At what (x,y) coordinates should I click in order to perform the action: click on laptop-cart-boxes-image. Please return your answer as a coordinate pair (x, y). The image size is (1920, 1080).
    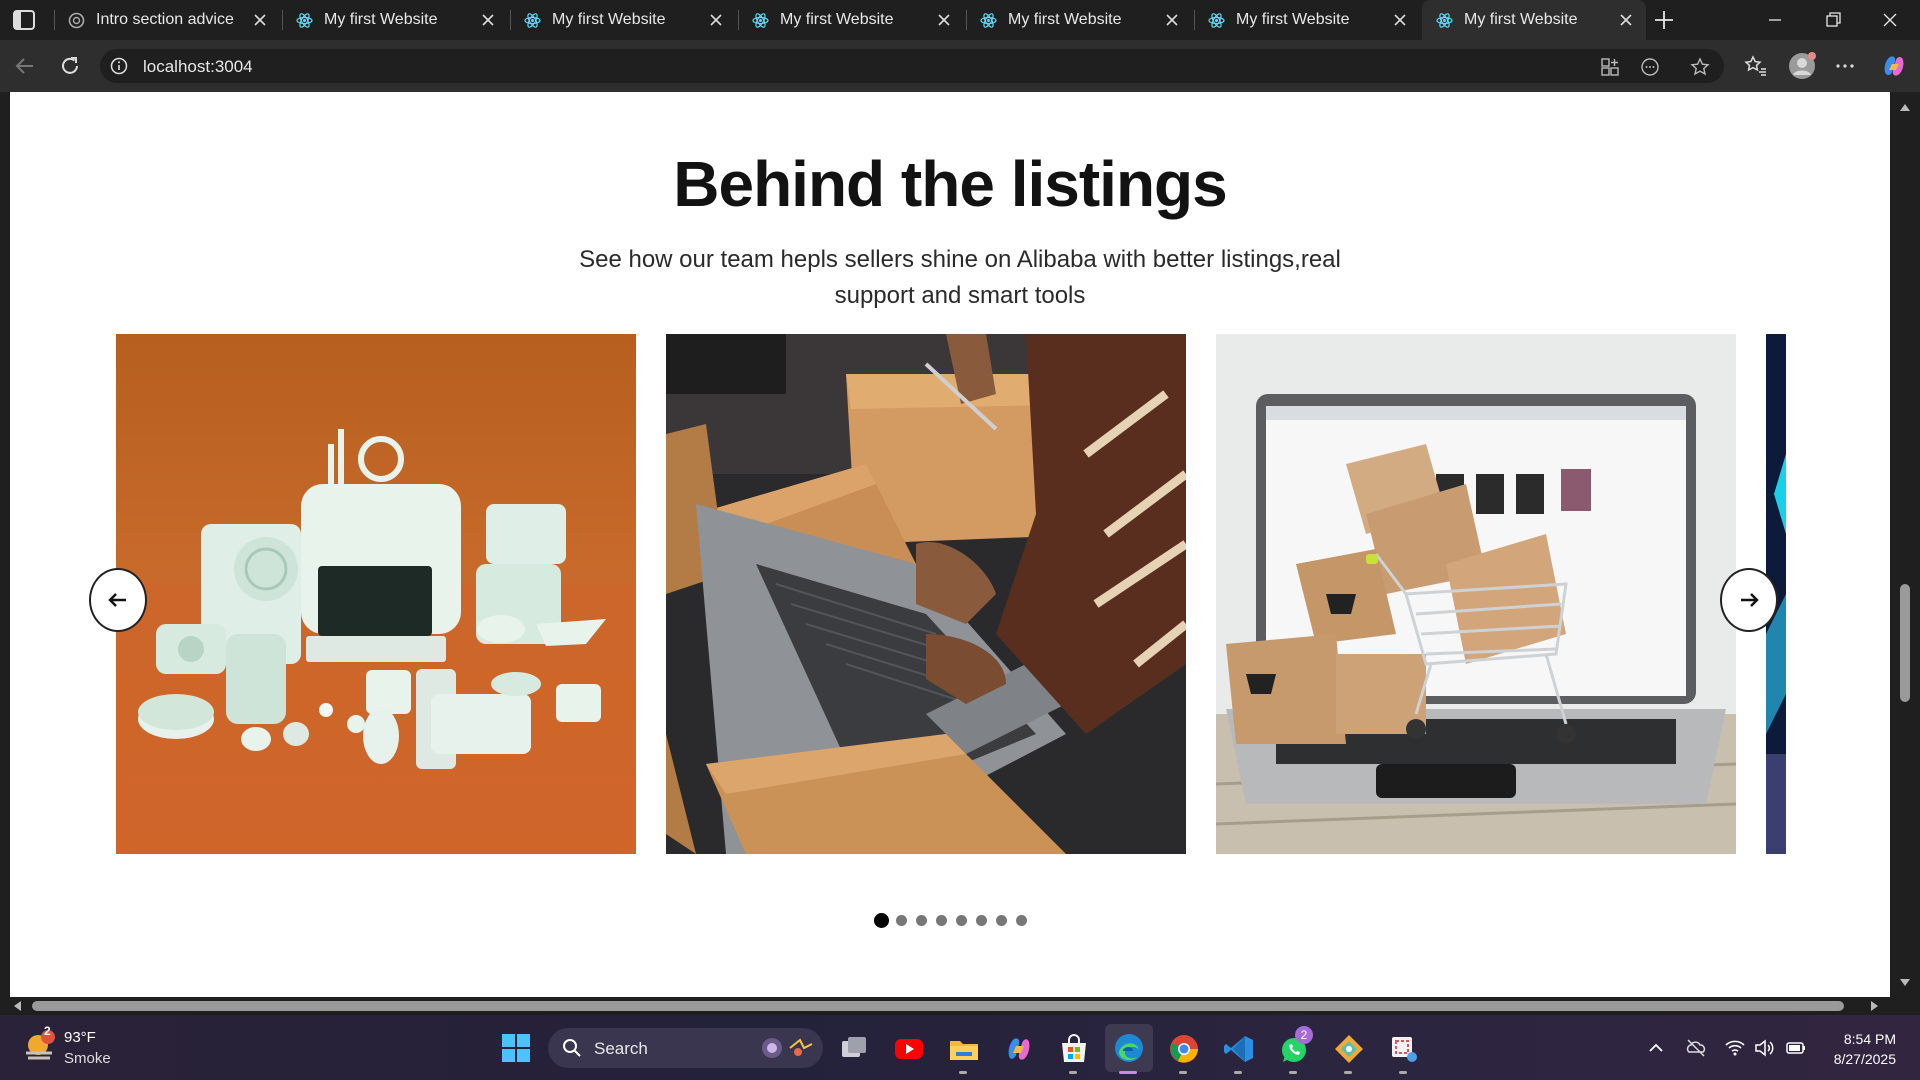
    Looking at the image, I should click on (1476, 594).